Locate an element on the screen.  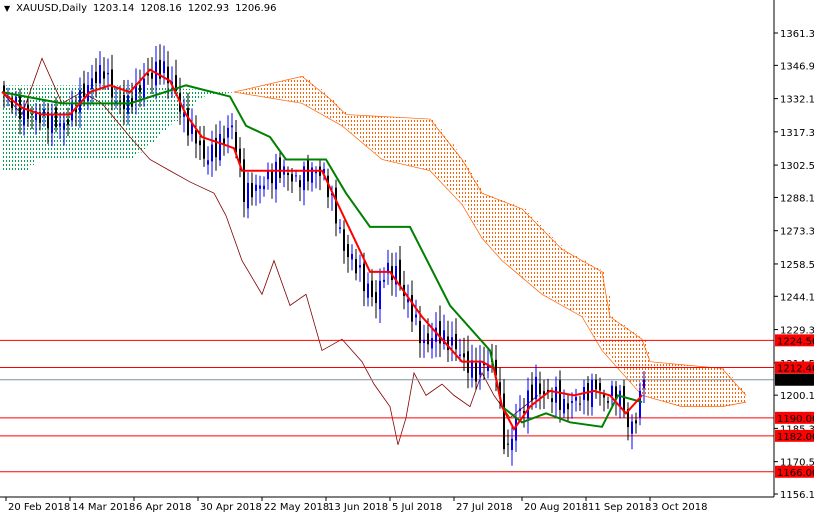
y-tick-label: 1346.90 is located at coordinates (797, 66).